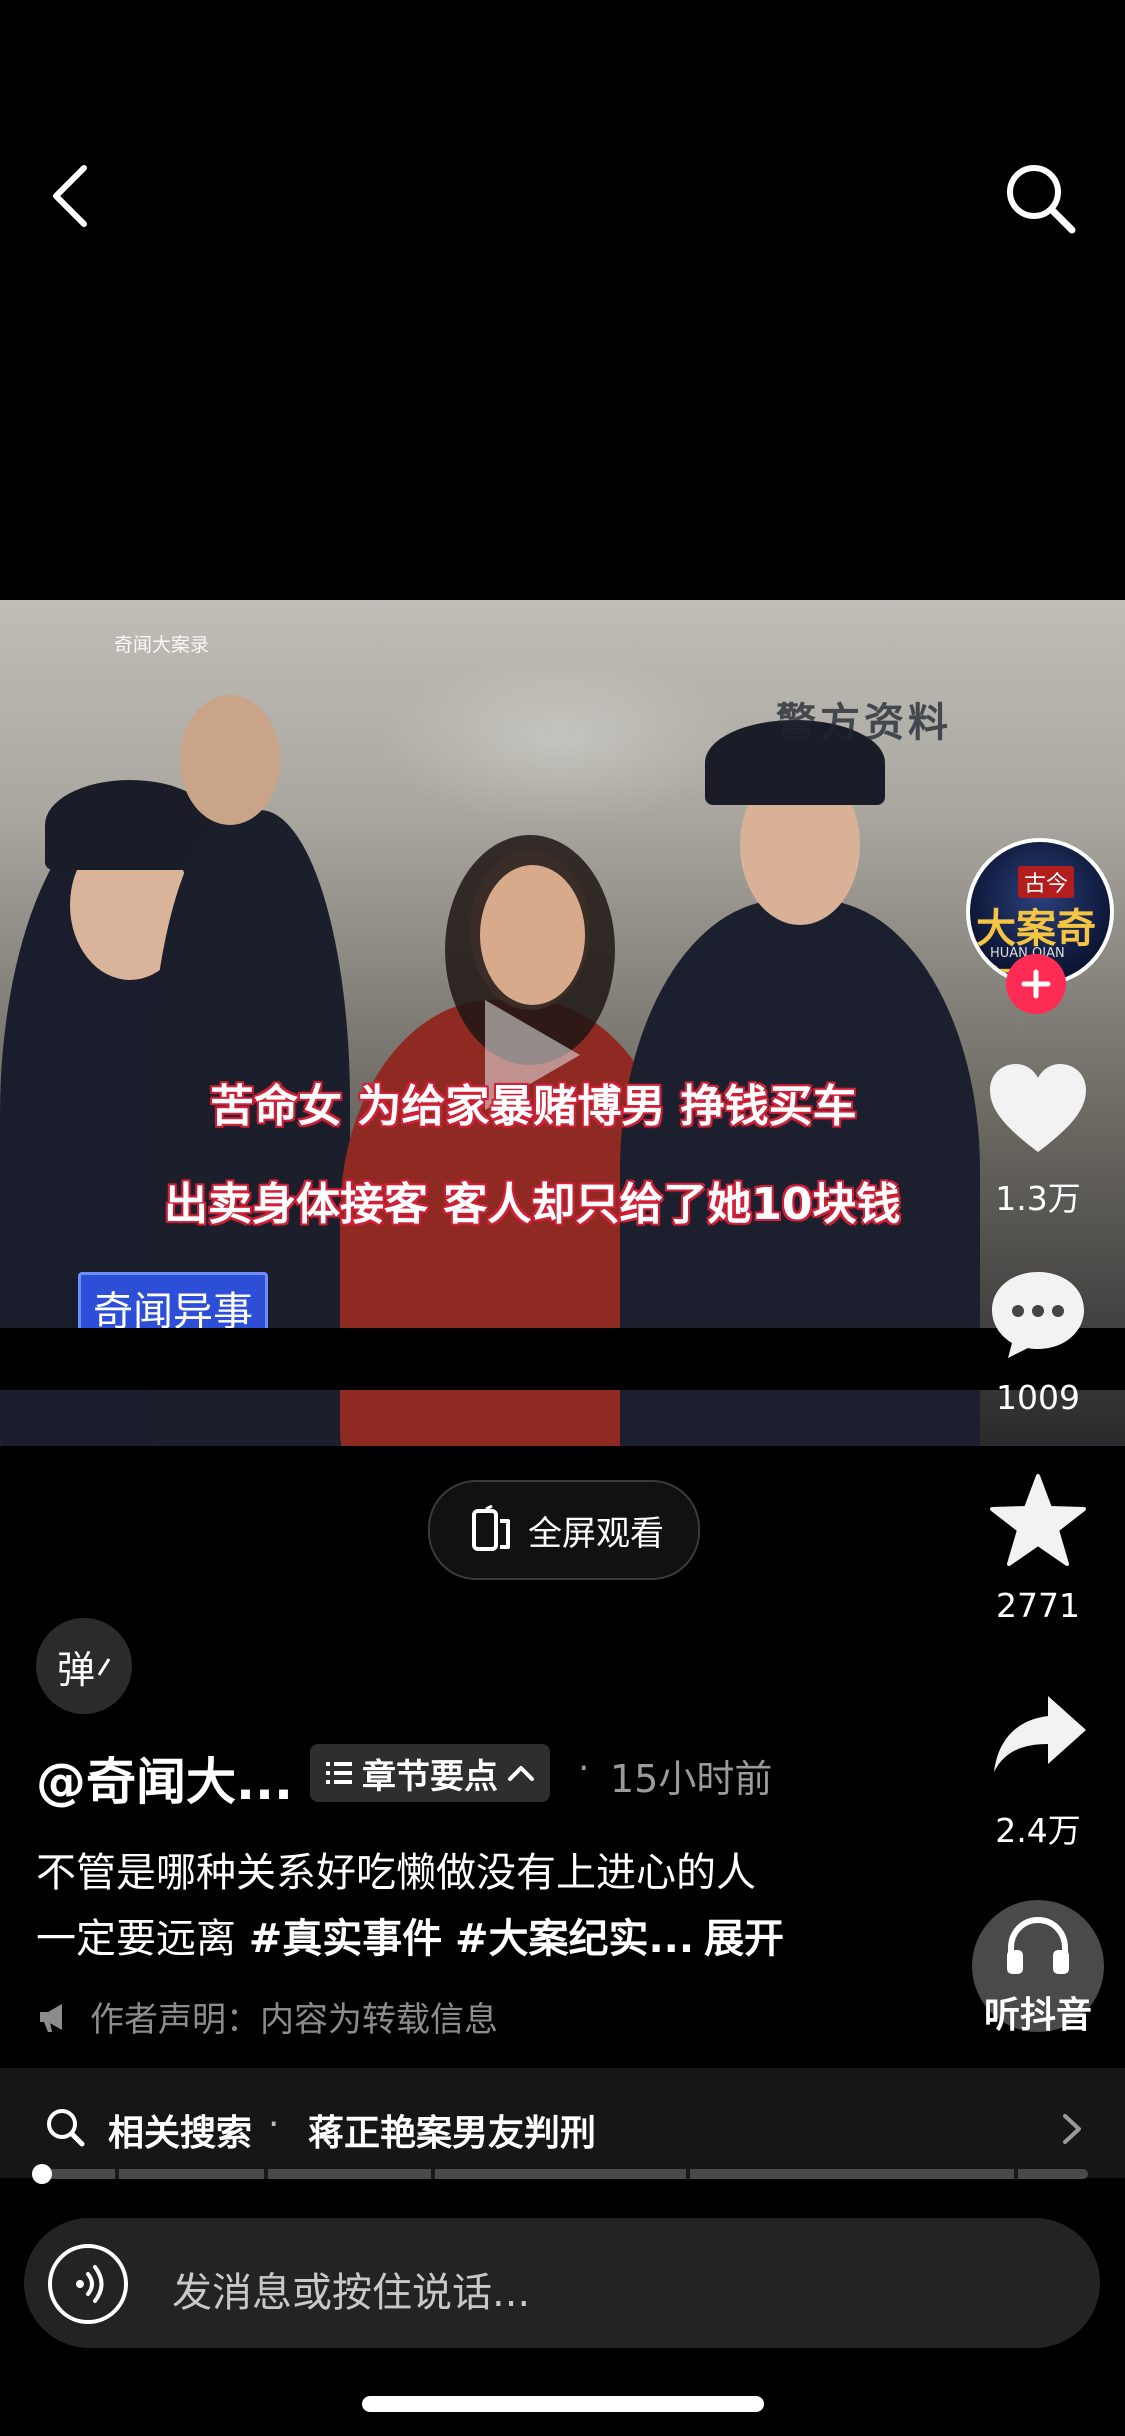 The height and width of the screenshot is (2436, 1125). I want to click on share-arrow-icon, so click(1040, 1734).